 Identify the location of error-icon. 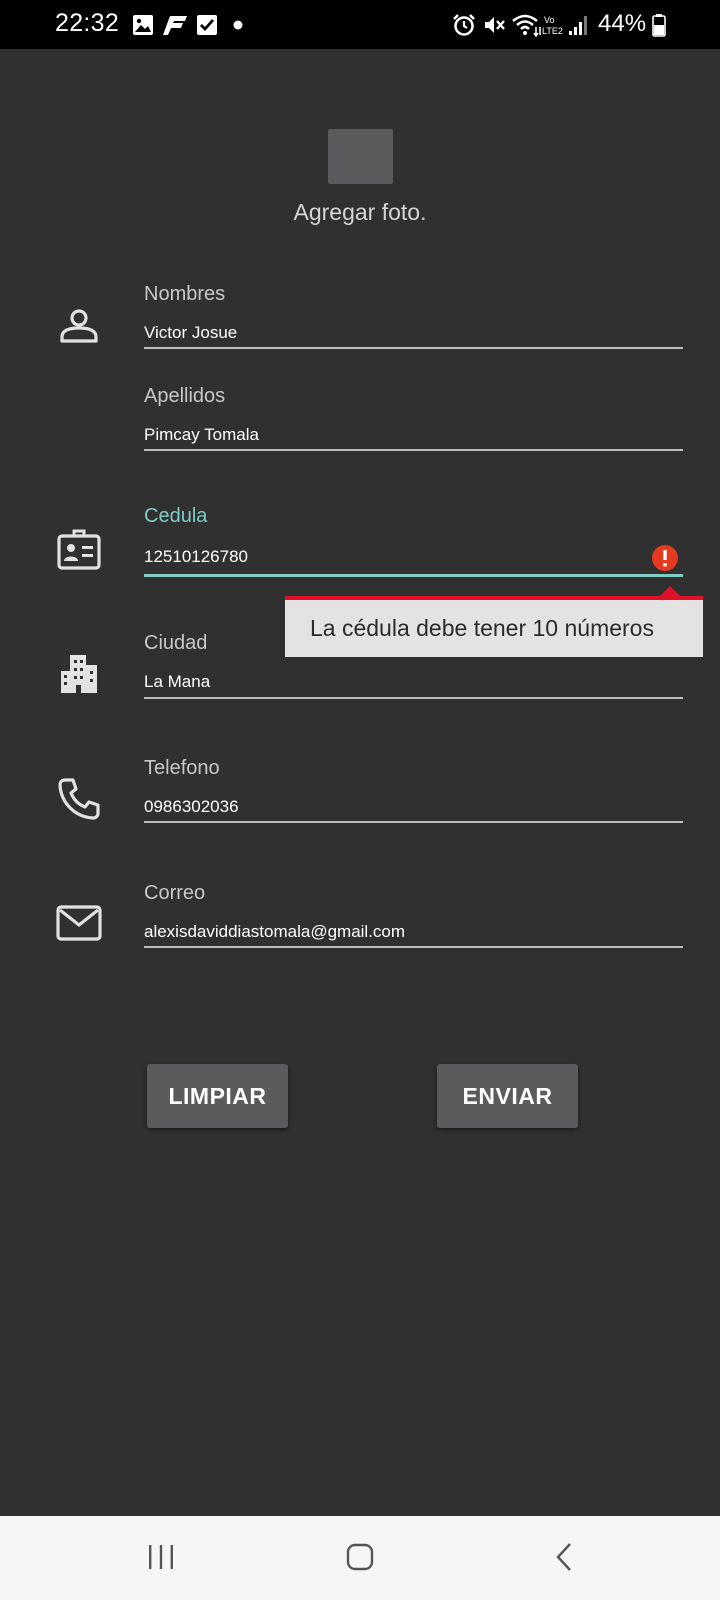
(665, 558).